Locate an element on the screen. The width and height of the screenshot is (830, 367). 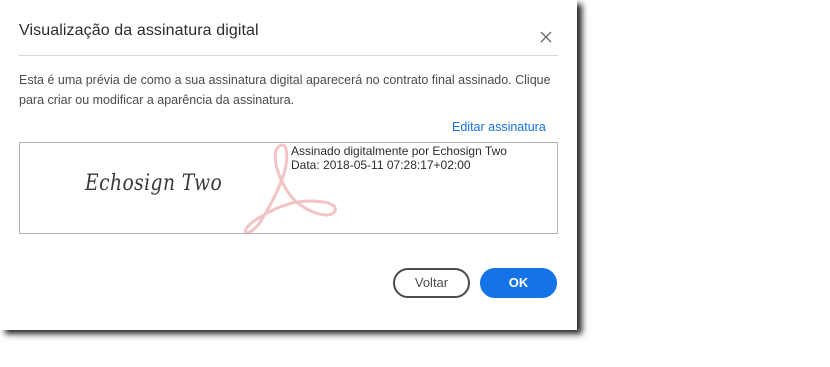
dialog-title: Visualização da assinatura digital is located at coordinates (139, 30).